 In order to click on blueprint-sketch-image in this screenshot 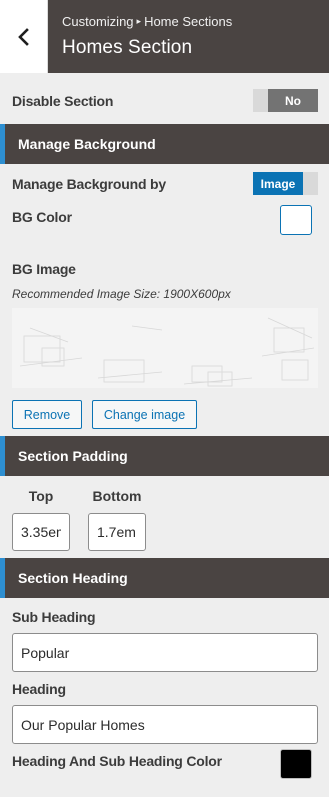, I will do `click(167, 352)`.